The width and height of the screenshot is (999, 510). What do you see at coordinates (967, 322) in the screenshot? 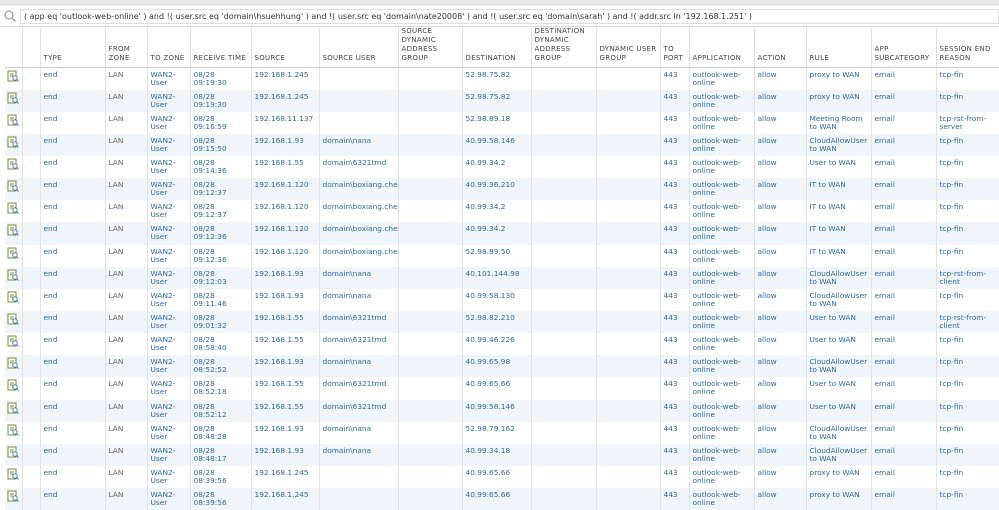
I see `cell-session-end-reason: tcp-rst-from-client` at bounding box center [967, 322].